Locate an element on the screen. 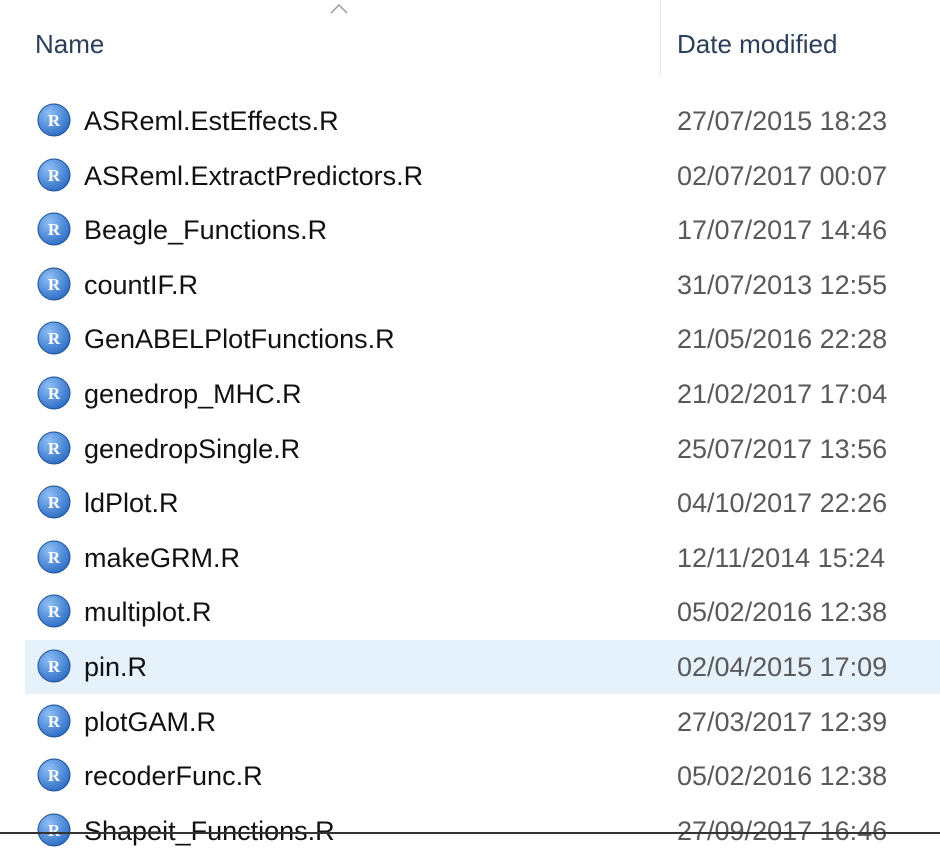  file-row: RldPlot.R 04/10/2017 22:26 is located at coordinates (482, 503).